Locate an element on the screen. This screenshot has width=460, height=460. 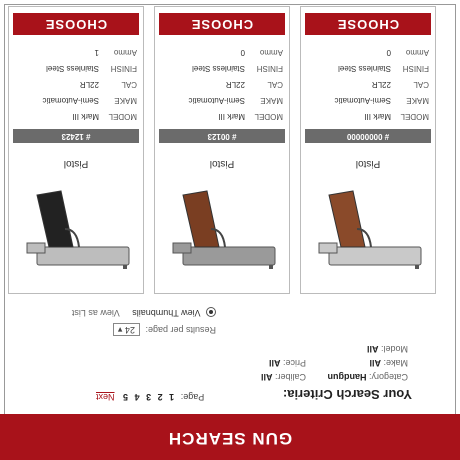
page-link-1: 1 is located at coordinates (171, 397).